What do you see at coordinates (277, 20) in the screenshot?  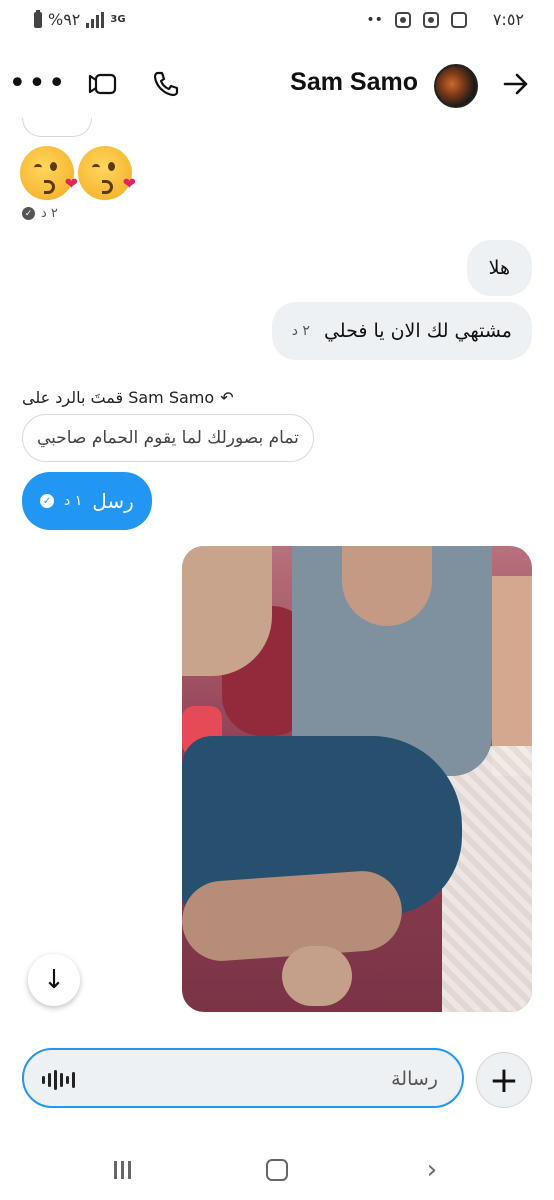 I see `status-bar: %٩٢ 3G •• ٧:٥٢` at bounding box center [277, 20].